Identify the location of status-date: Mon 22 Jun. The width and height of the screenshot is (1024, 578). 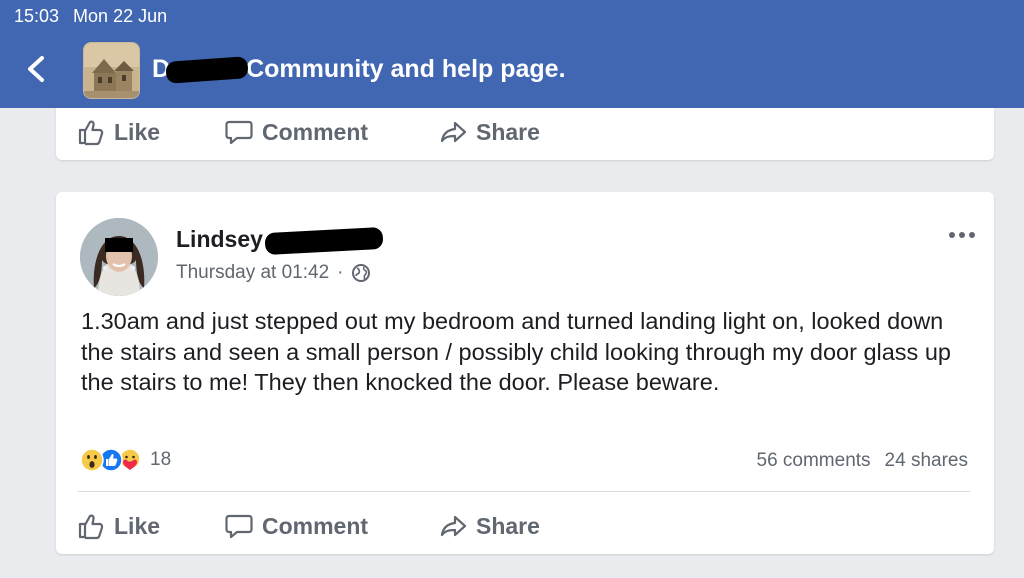
(120, 16).